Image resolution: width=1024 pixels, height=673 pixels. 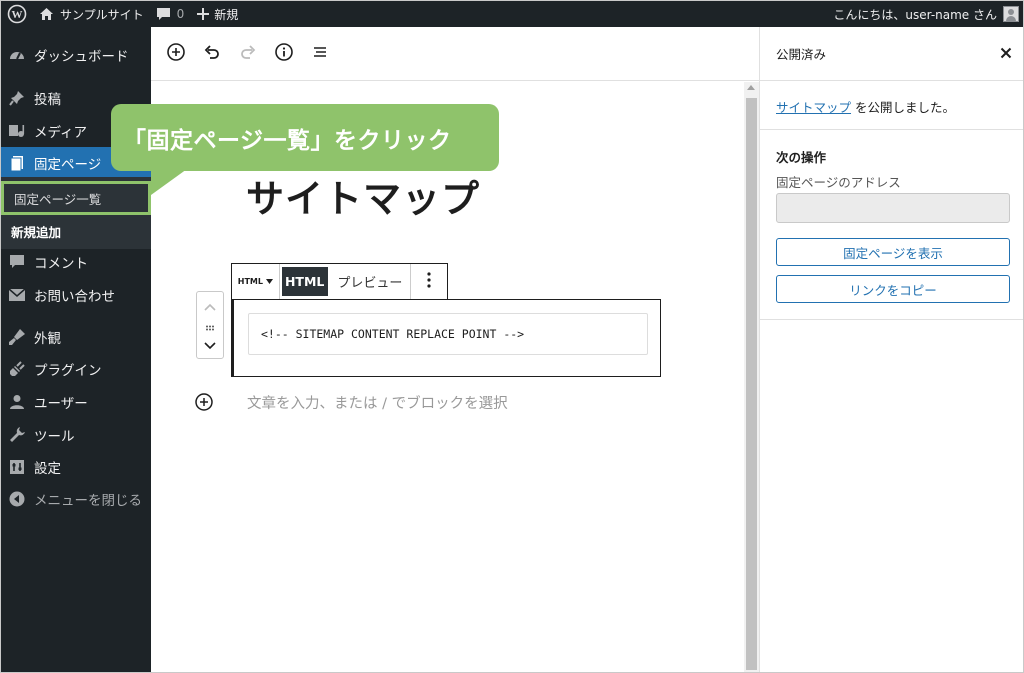 What do you see at coordinates (17, 337) in the screenshot?
I see `appearance-icon` at bounding box center [17, 337].